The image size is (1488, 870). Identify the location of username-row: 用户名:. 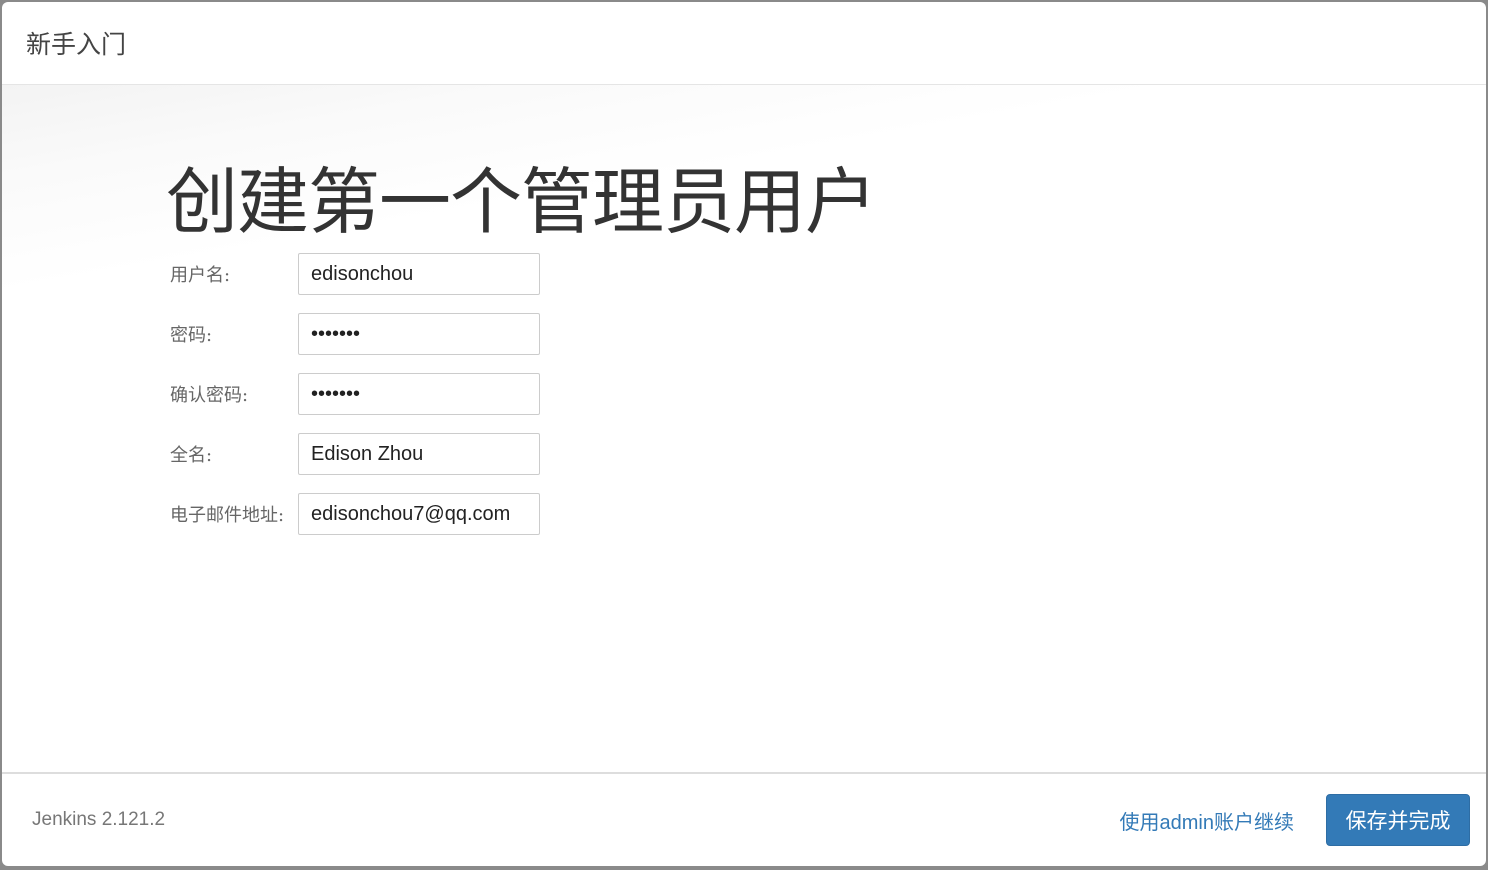
(355, 274).